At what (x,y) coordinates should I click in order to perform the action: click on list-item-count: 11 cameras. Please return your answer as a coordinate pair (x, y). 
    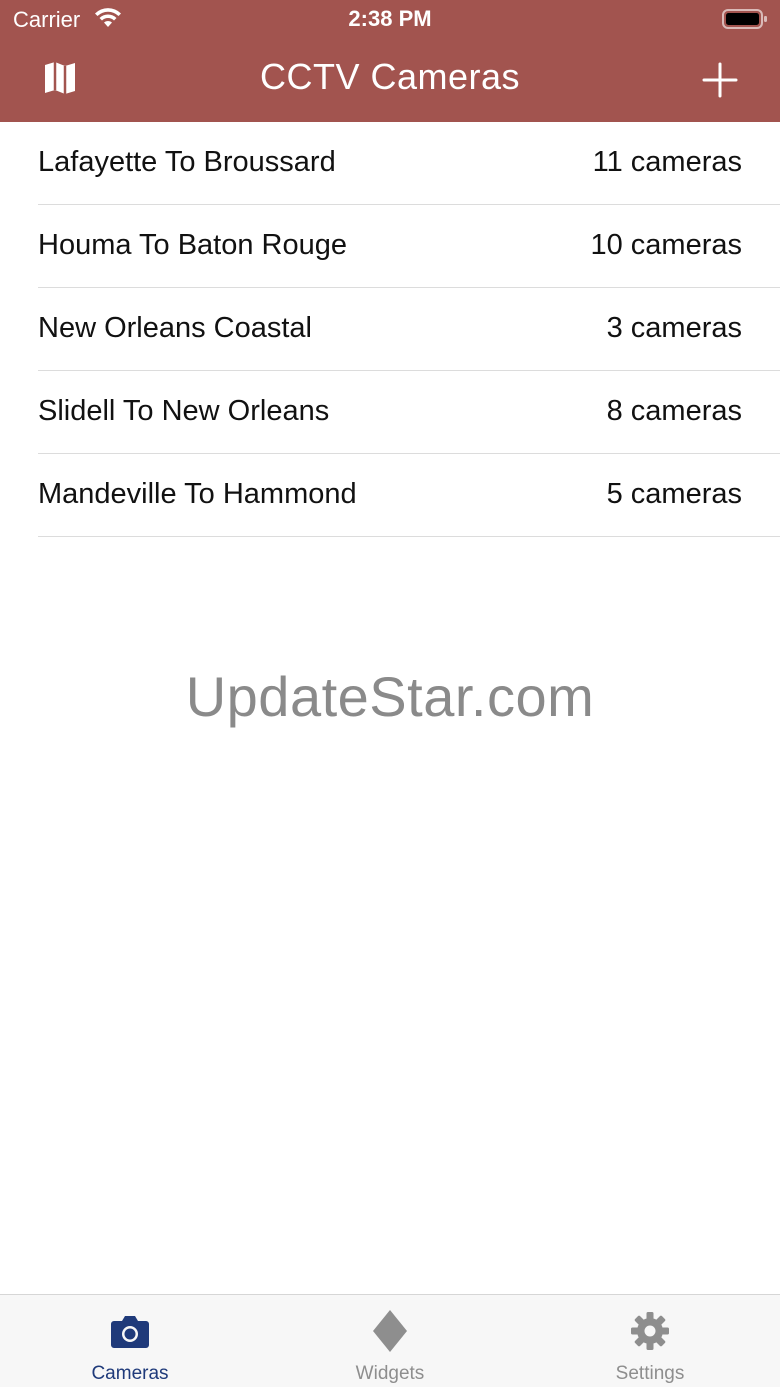
    Looking at the image, I should click on (667, 162).